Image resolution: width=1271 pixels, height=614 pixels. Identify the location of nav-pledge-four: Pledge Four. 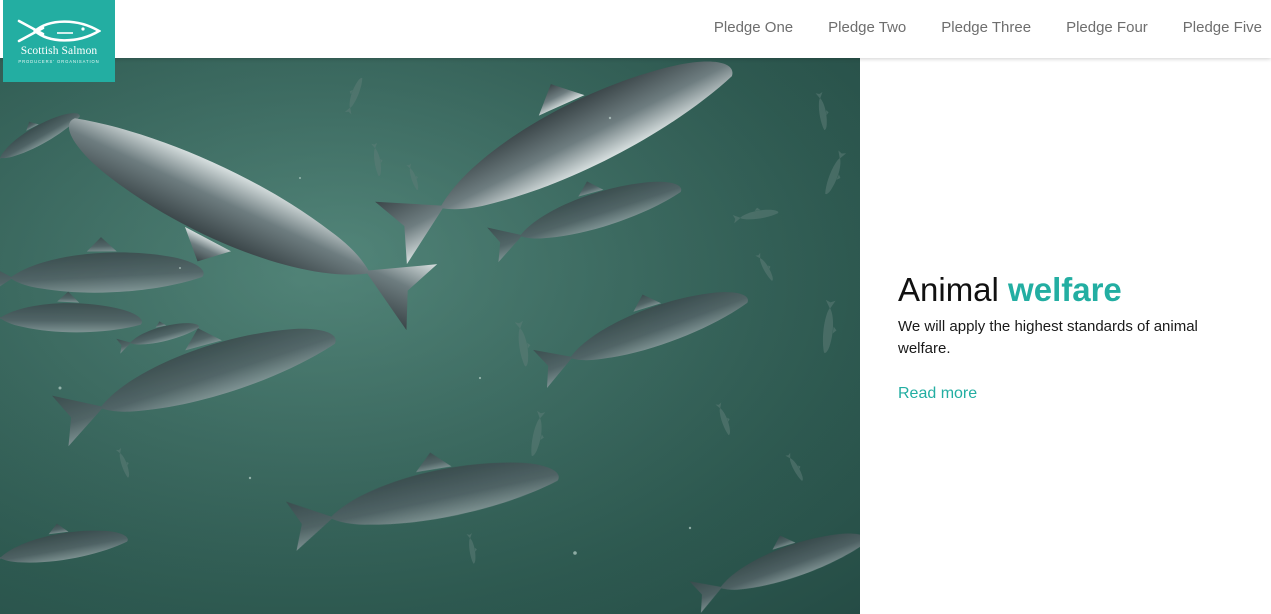
(1107, 28).